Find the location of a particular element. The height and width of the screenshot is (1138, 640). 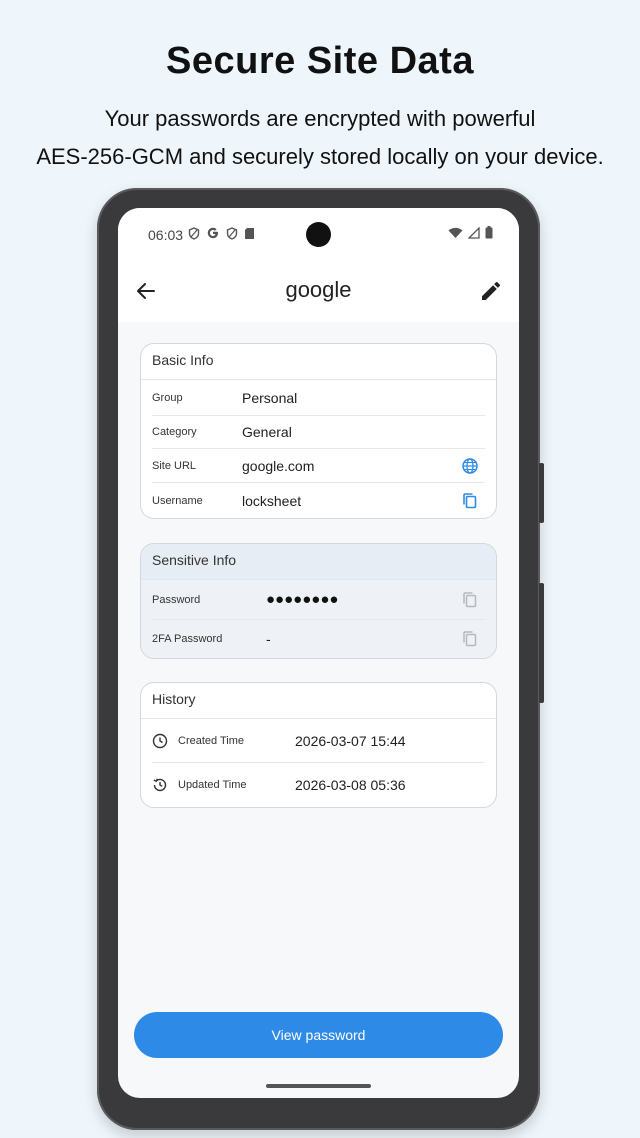

sd-card-icon is located at coordinates (249, 233).